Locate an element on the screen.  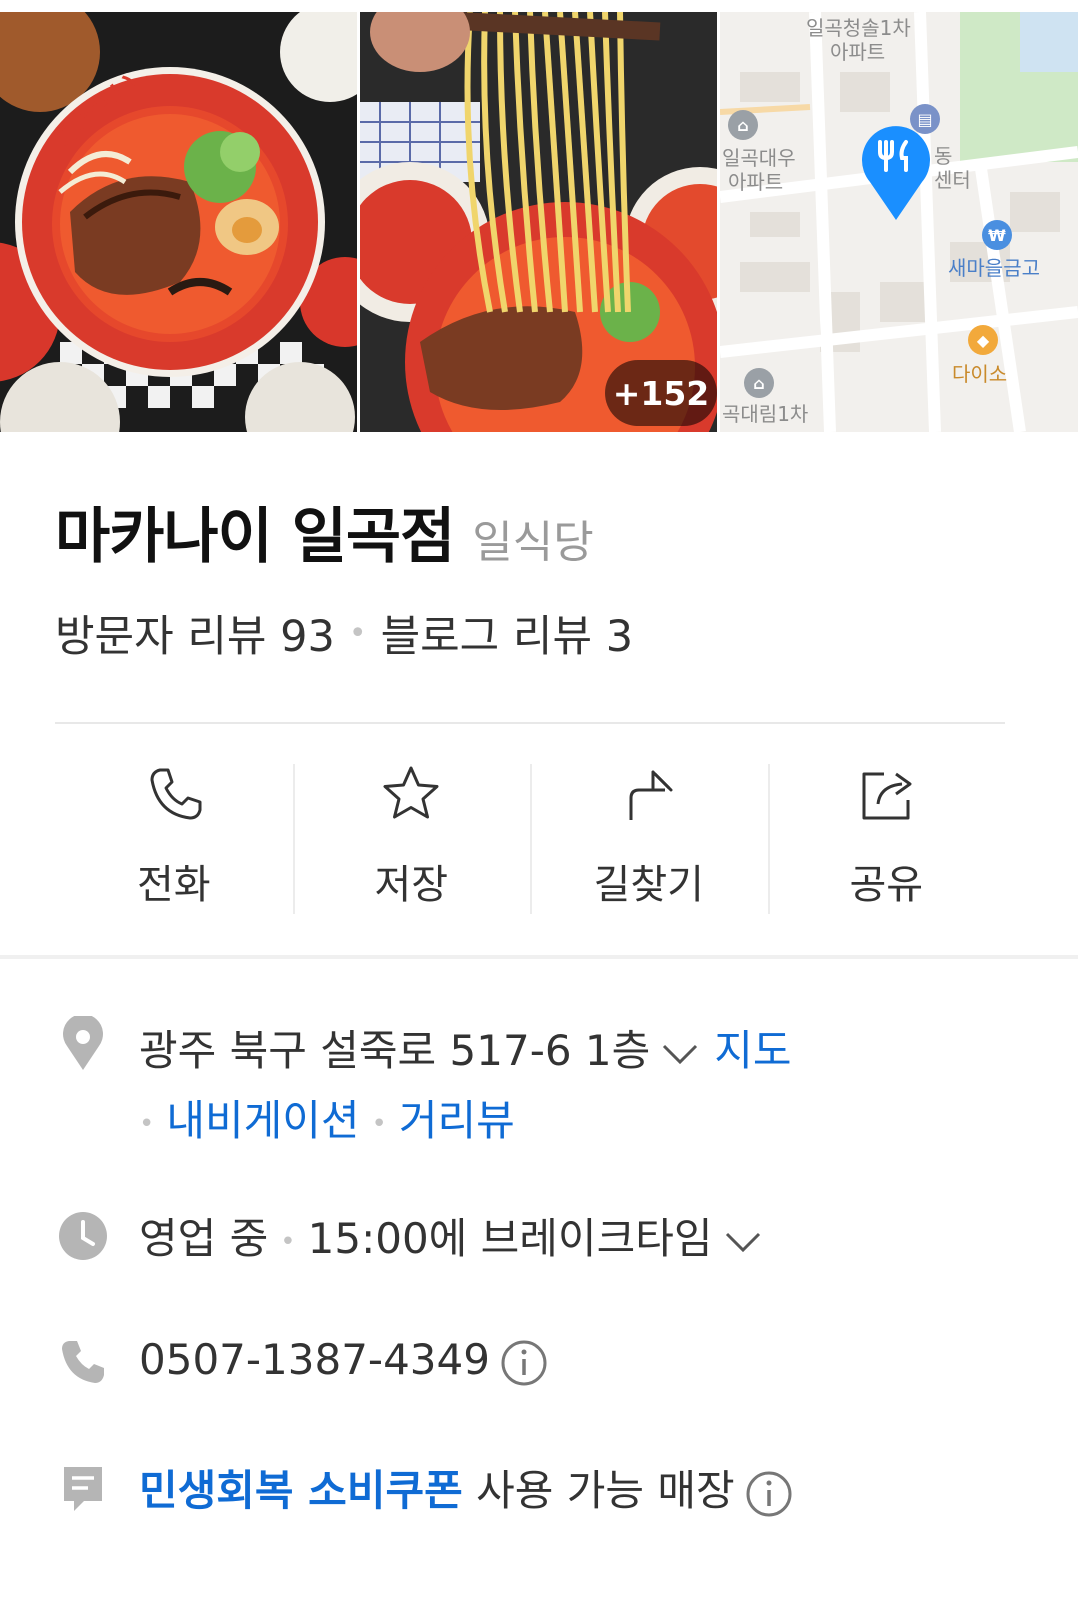
place-category: 일식당 is located at coordinates (533, 542).